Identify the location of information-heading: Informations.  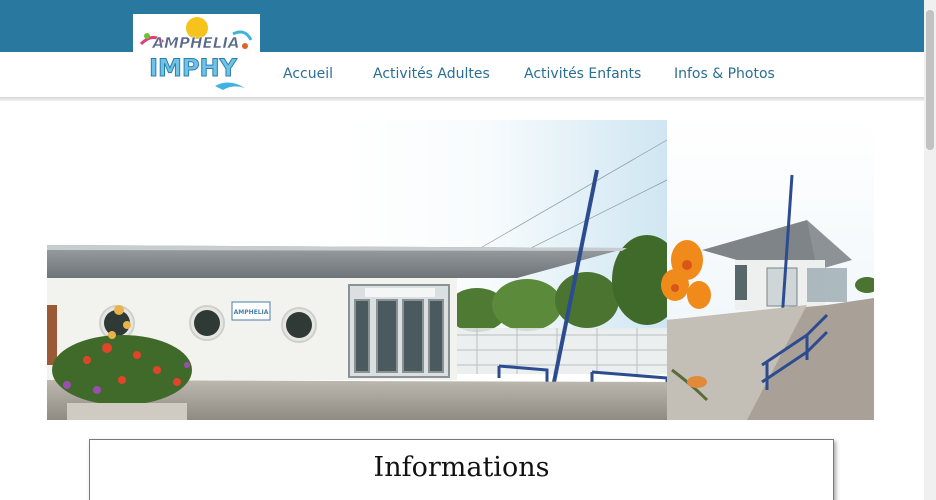
(461, 467).